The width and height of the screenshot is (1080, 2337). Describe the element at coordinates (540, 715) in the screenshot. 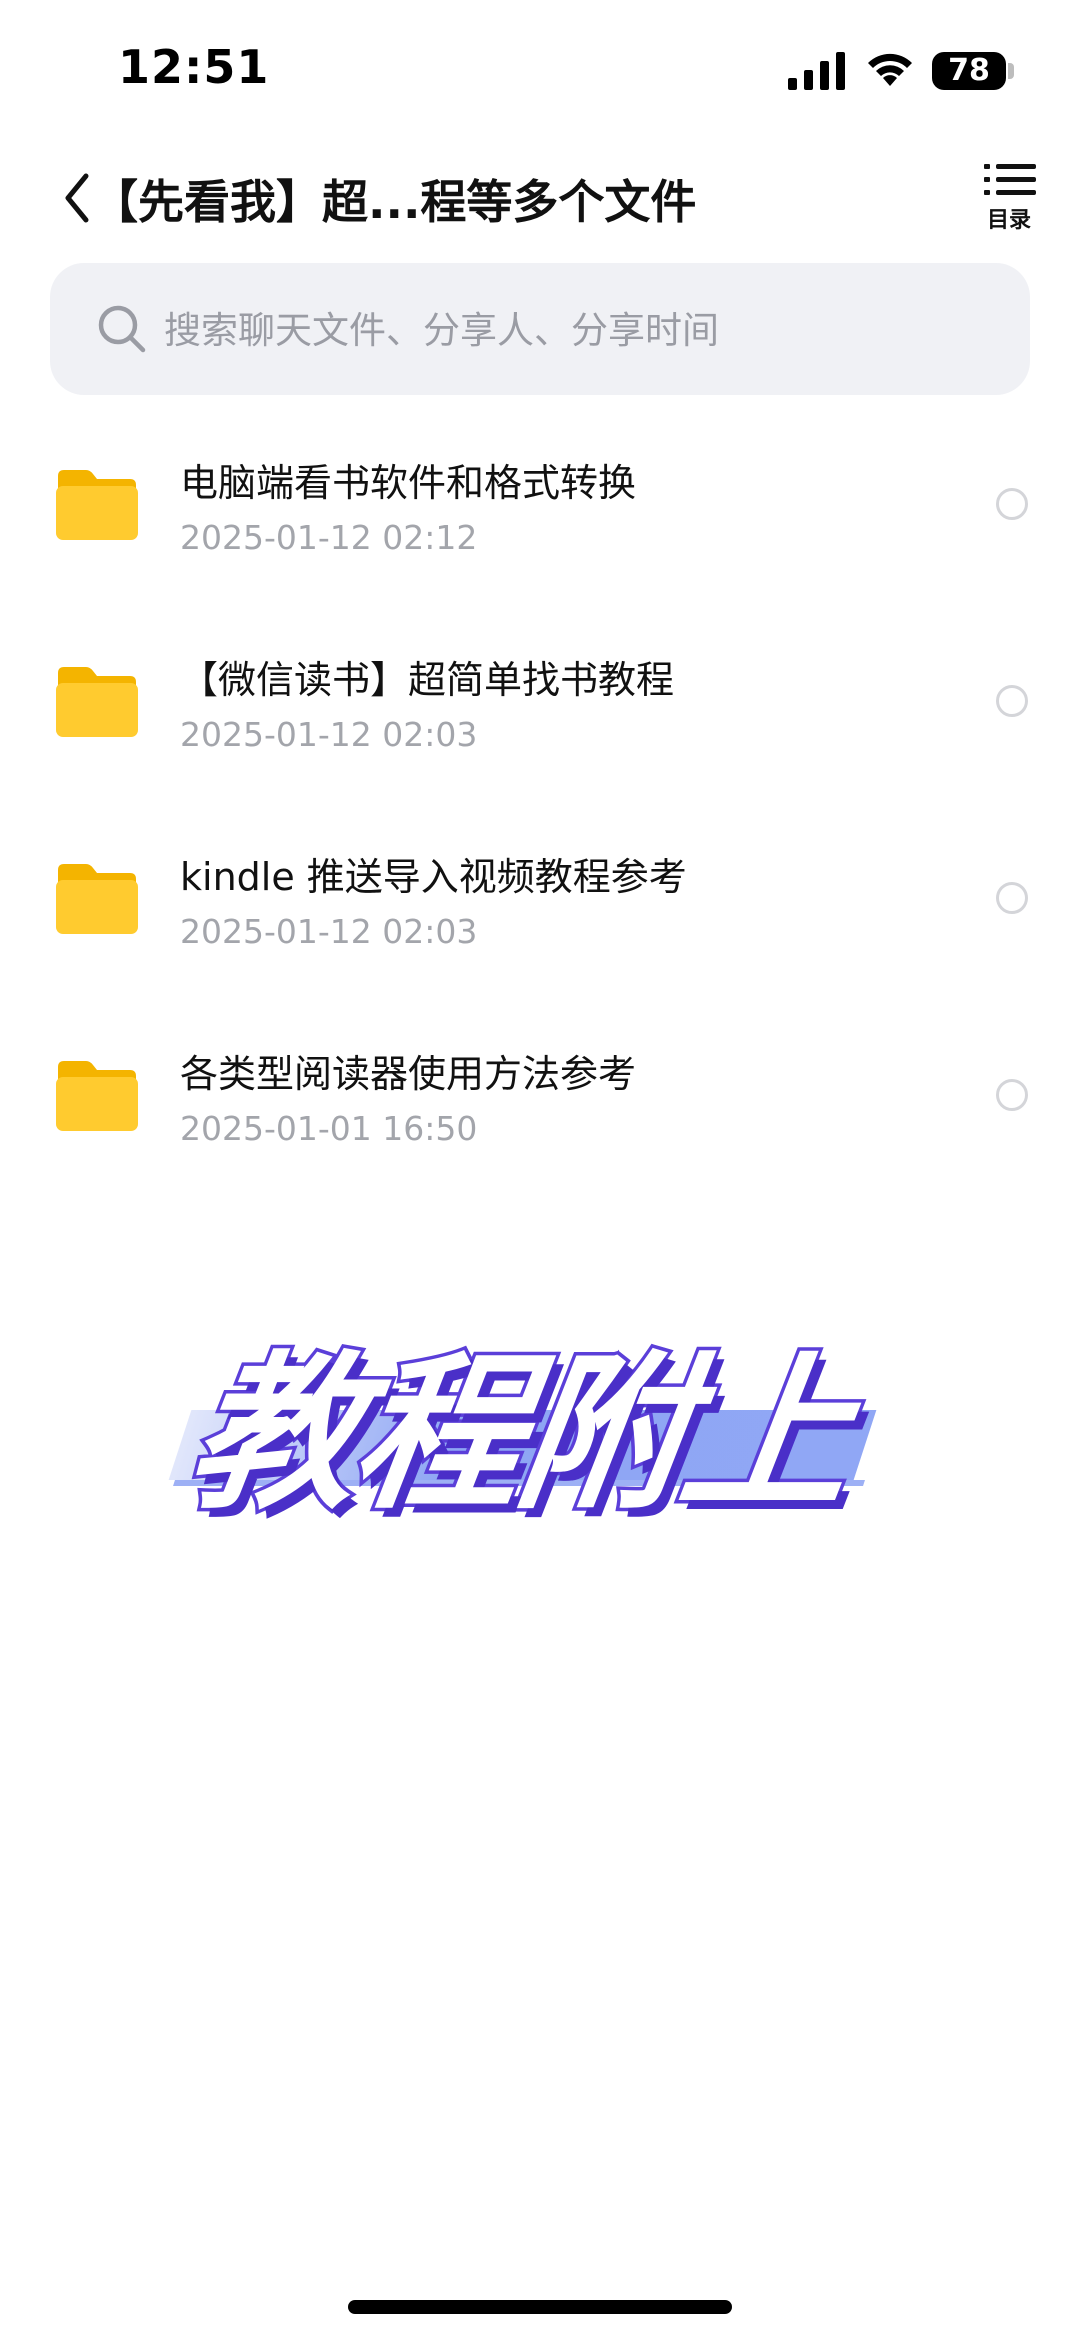

I see `file-row: 【微信读书】超简单找书教程 2025-01-12 02:03` at that location.